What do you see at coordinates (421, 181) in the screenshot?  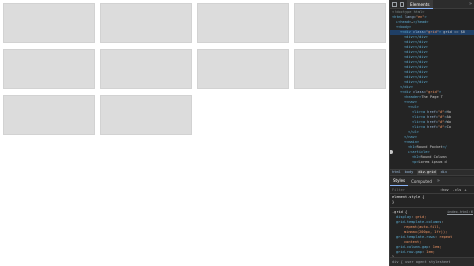 I see `tab-computed: Computed` at bounding box center [421, 181].